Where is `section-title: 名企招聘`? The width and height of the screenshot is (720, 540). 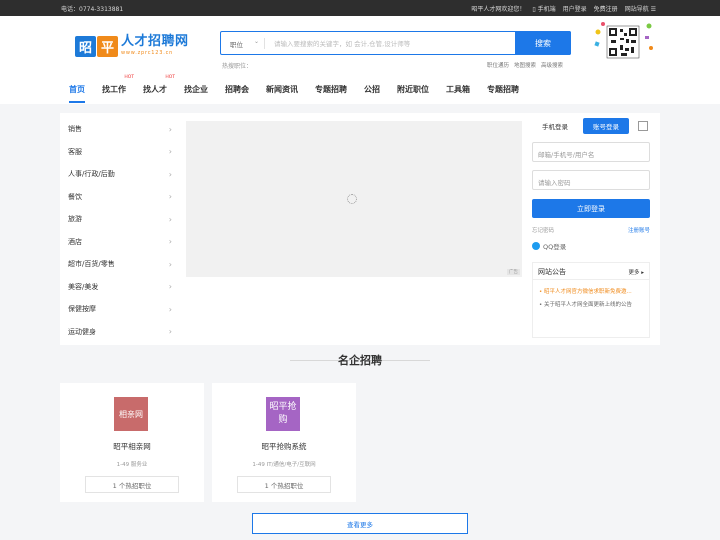
section-title: 名企招聘 is located at coordinates (360, 360).